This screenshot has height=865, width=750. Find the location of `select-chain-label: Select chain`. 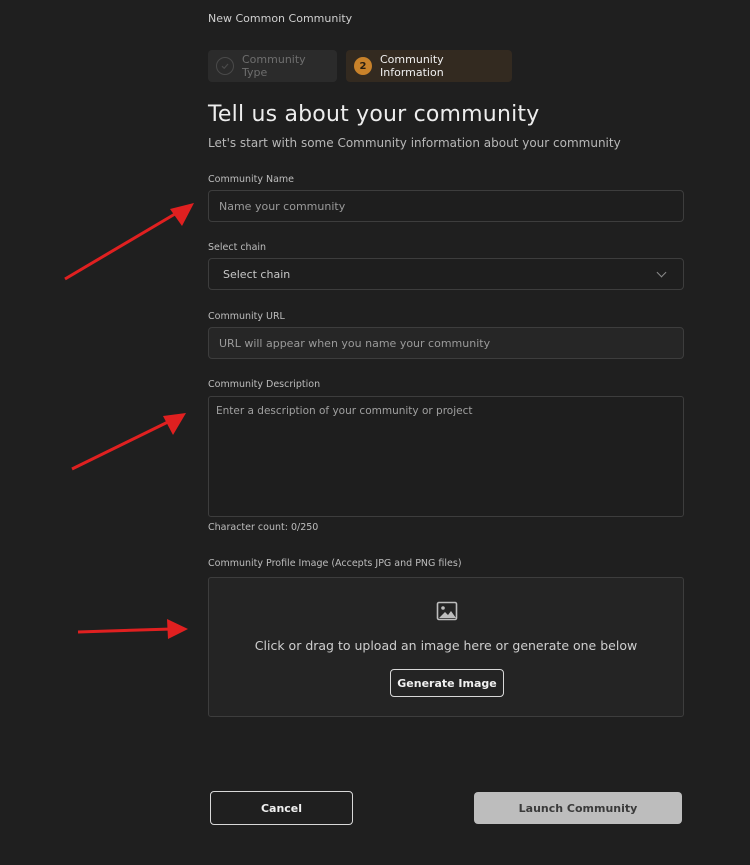

select-chain-label: Select chain is located at coordinates (237, 247).